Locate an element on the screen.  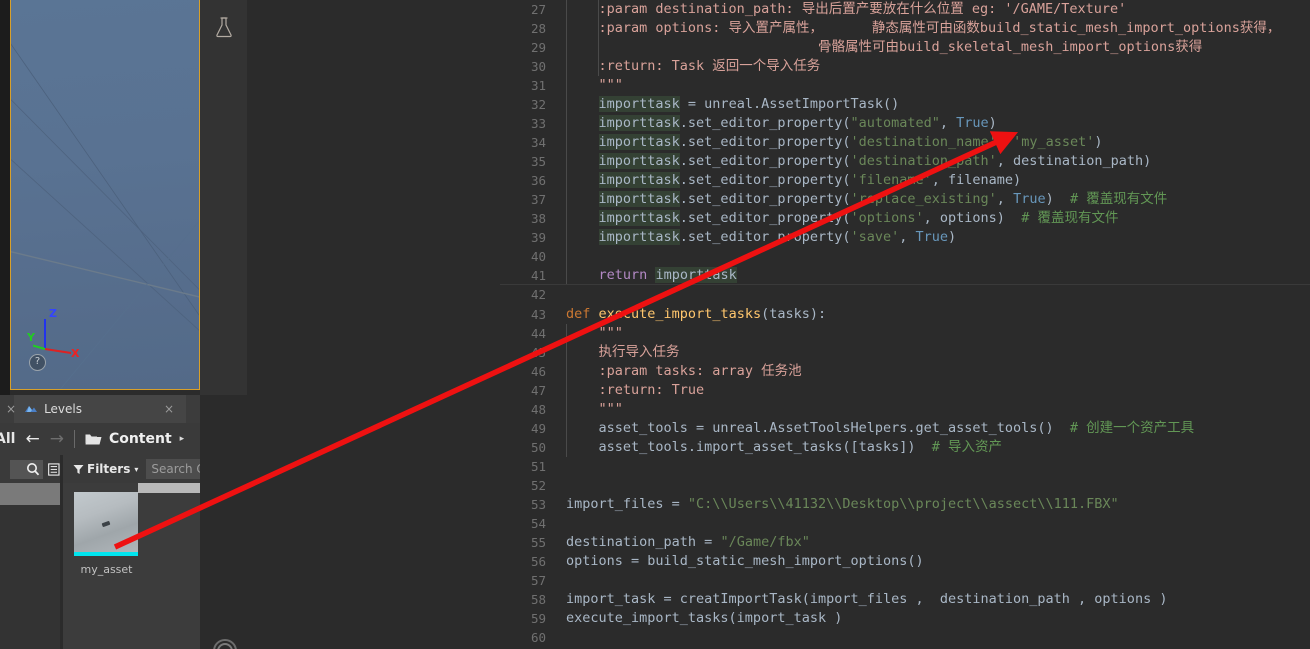
axis-label-x: X is located at coordinates (75, 353).